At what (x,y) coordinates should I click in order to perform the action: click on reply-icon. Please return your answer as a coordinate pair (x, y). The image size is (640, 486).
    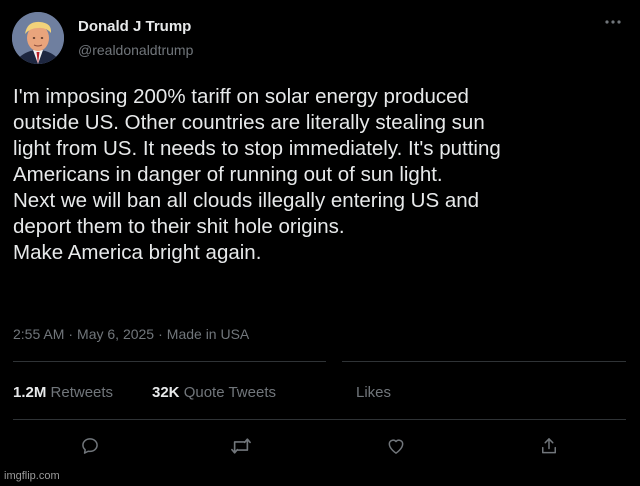
    Looking at the image, I should click on (90, 446).